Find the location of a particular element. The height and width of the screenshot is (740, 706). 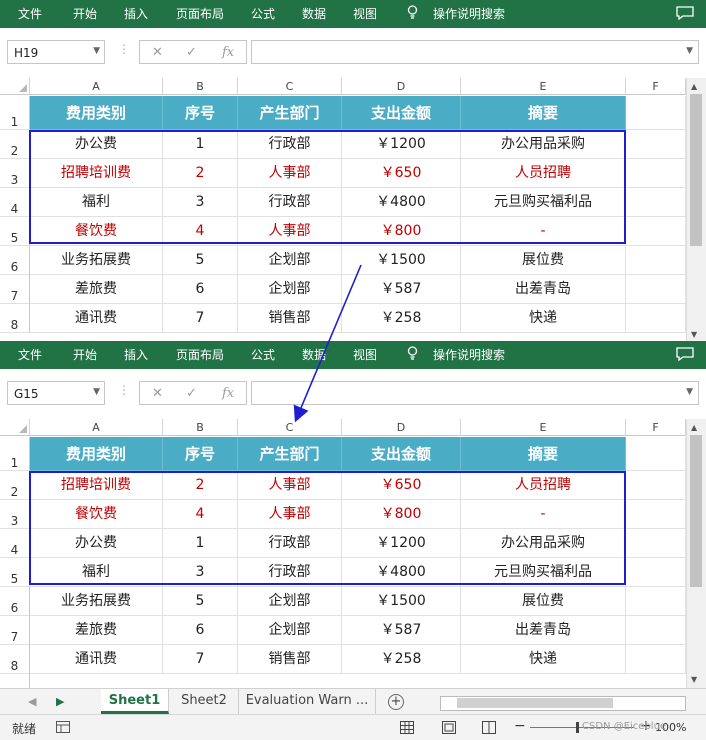

row-number: 3 is located at coordinates (15, 173).